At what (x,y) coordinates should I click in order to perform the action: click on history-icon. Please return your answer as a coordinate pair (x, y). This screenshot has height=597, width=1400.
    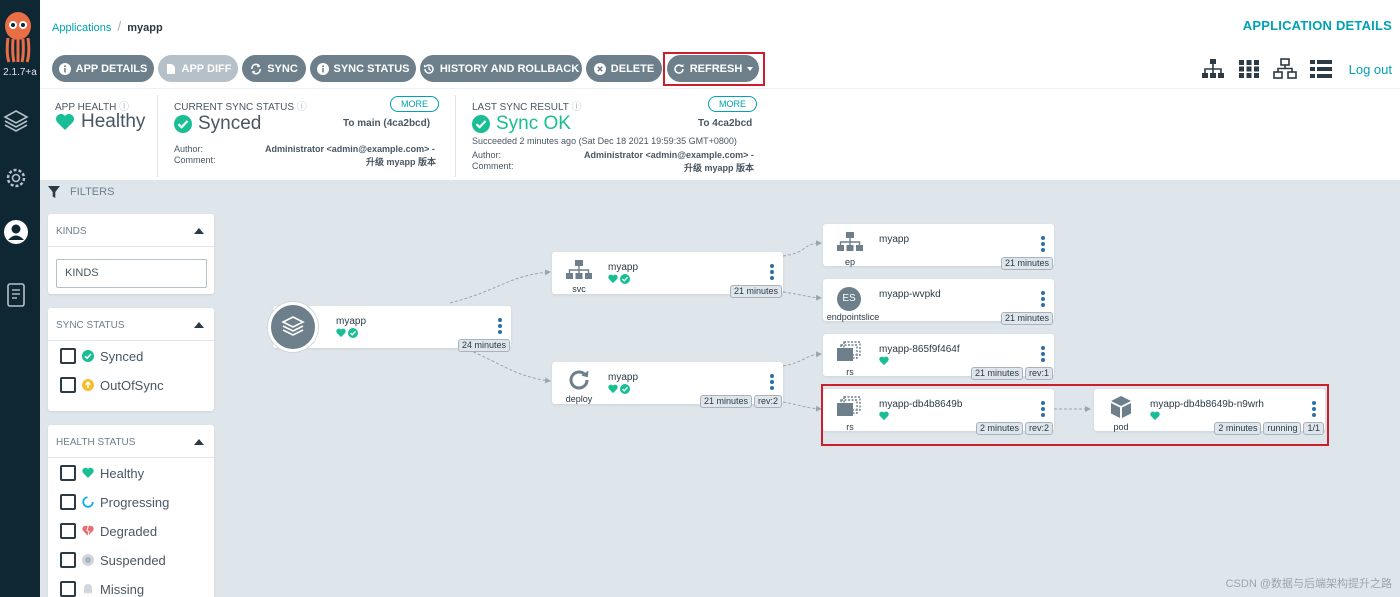
    Looking at the image, I should click on (428, 68).